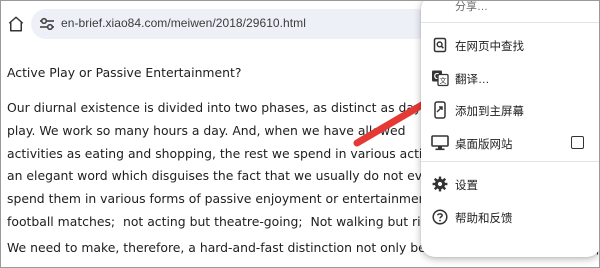 The image size is (600, 268). What do you see at coordinates (577, 142) in the screenshot?
I see `desktop-site-checkbox` at bounding box center [577, 142].